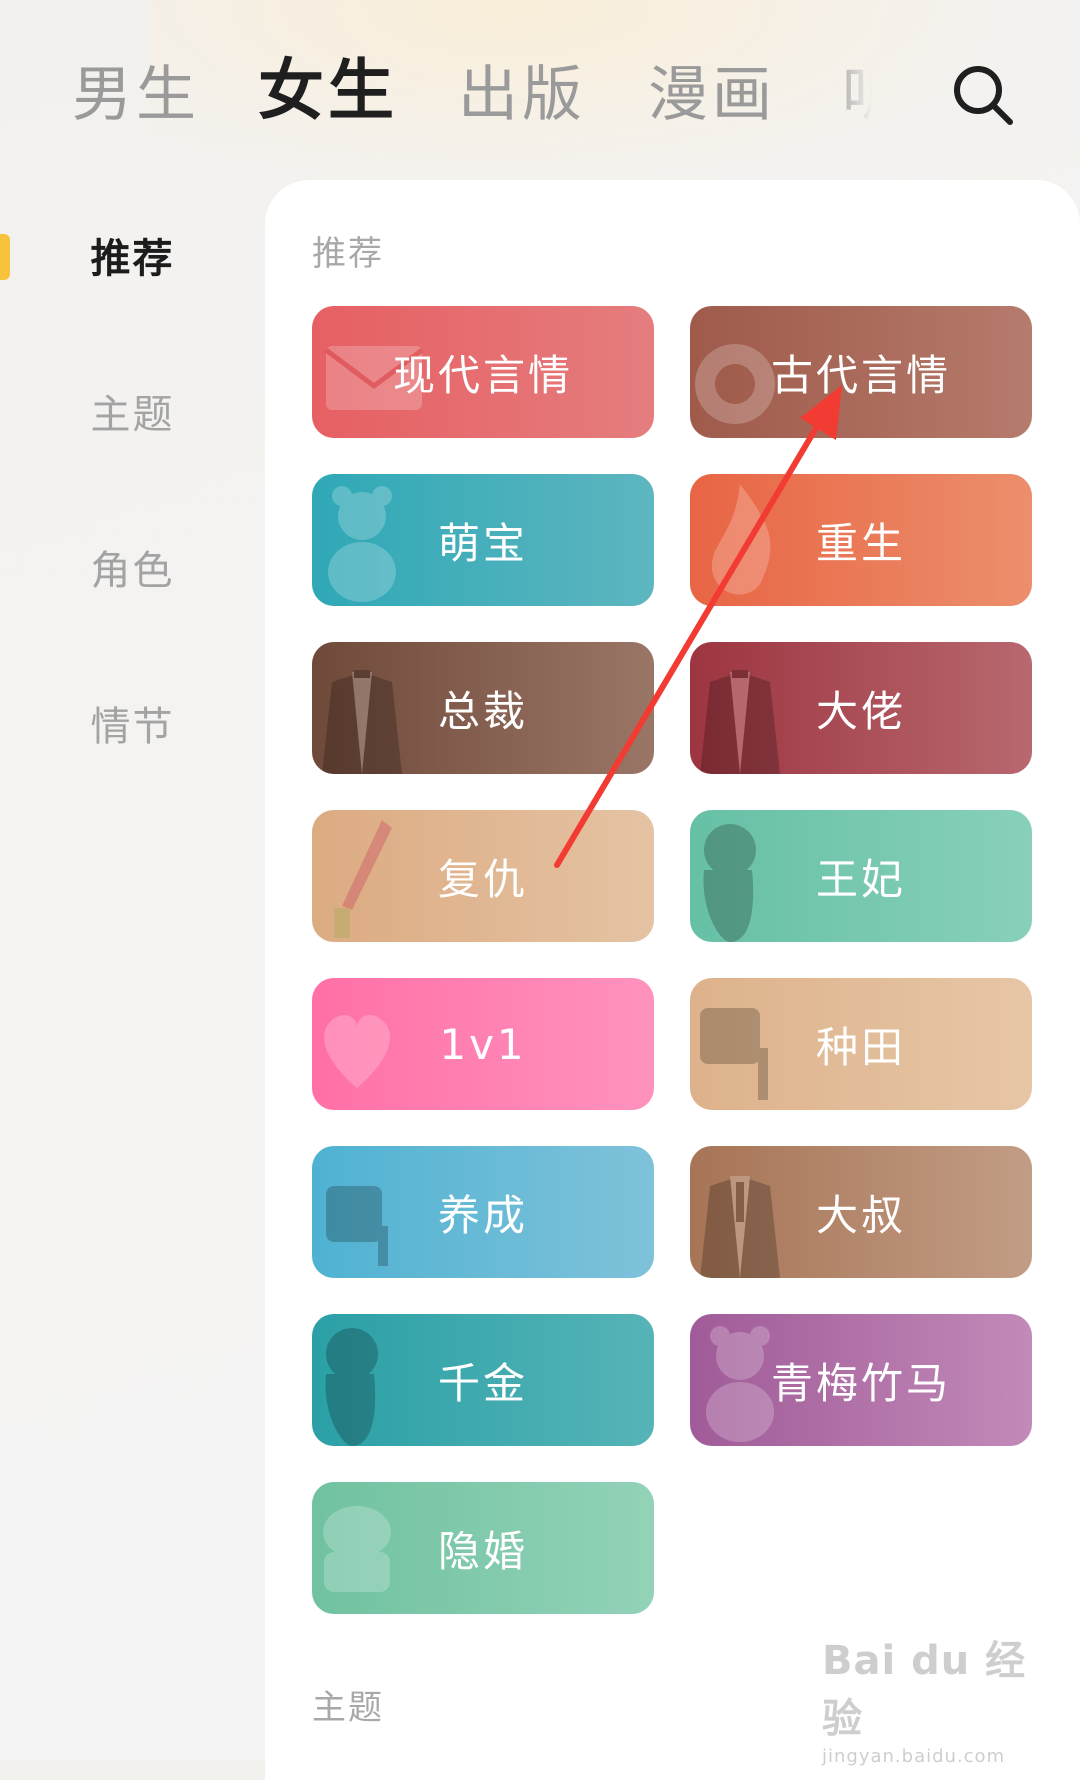 The image size is (1080, 1780). I want to click on category-label: 千金, so click(482, 1383).